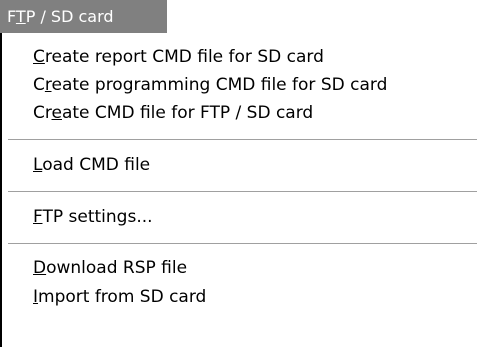  I want to click on menu-item-text-post: ownload RSP file, so click(117, 268).